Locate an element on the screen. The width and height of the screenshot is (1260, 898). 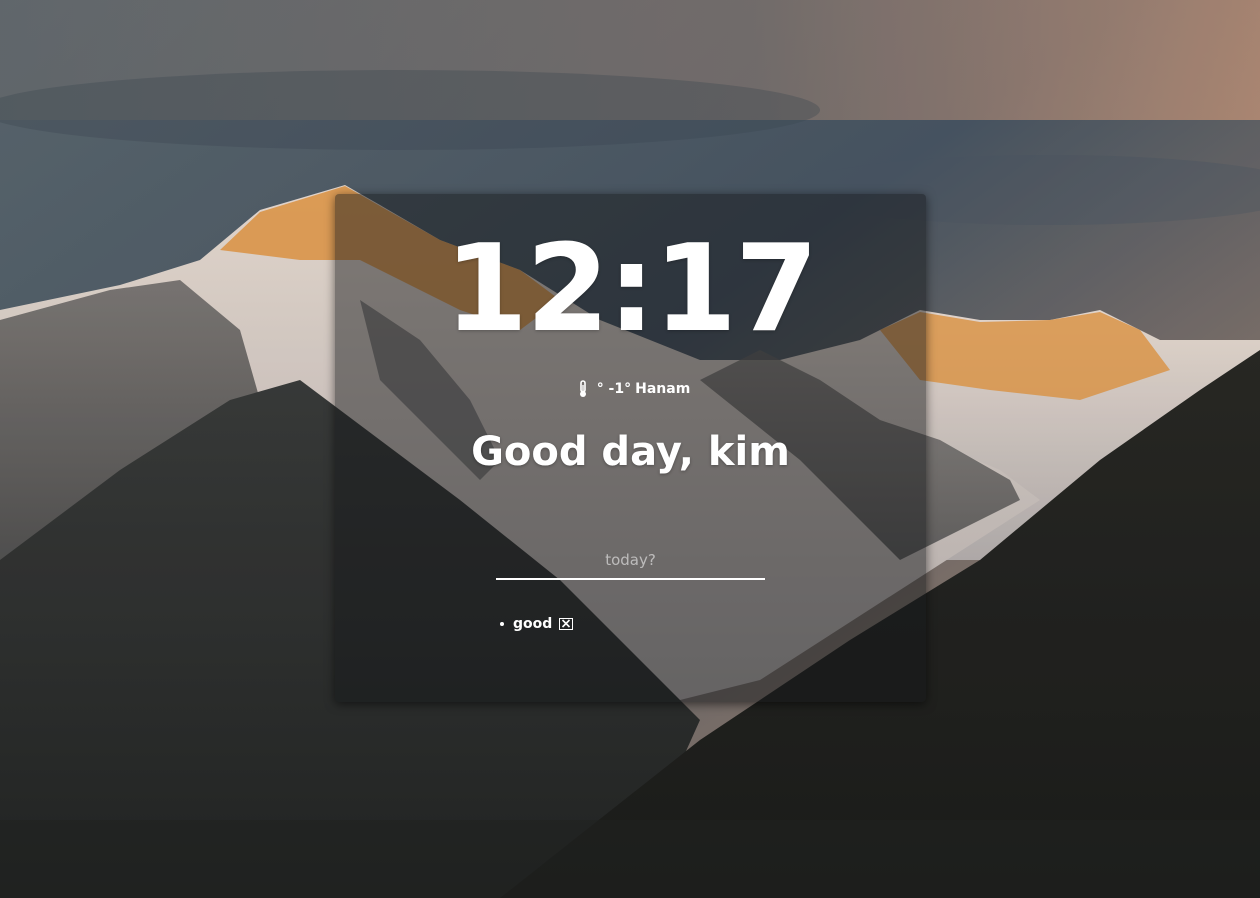
todo-item-text: good is located at coordinates (533, 624).